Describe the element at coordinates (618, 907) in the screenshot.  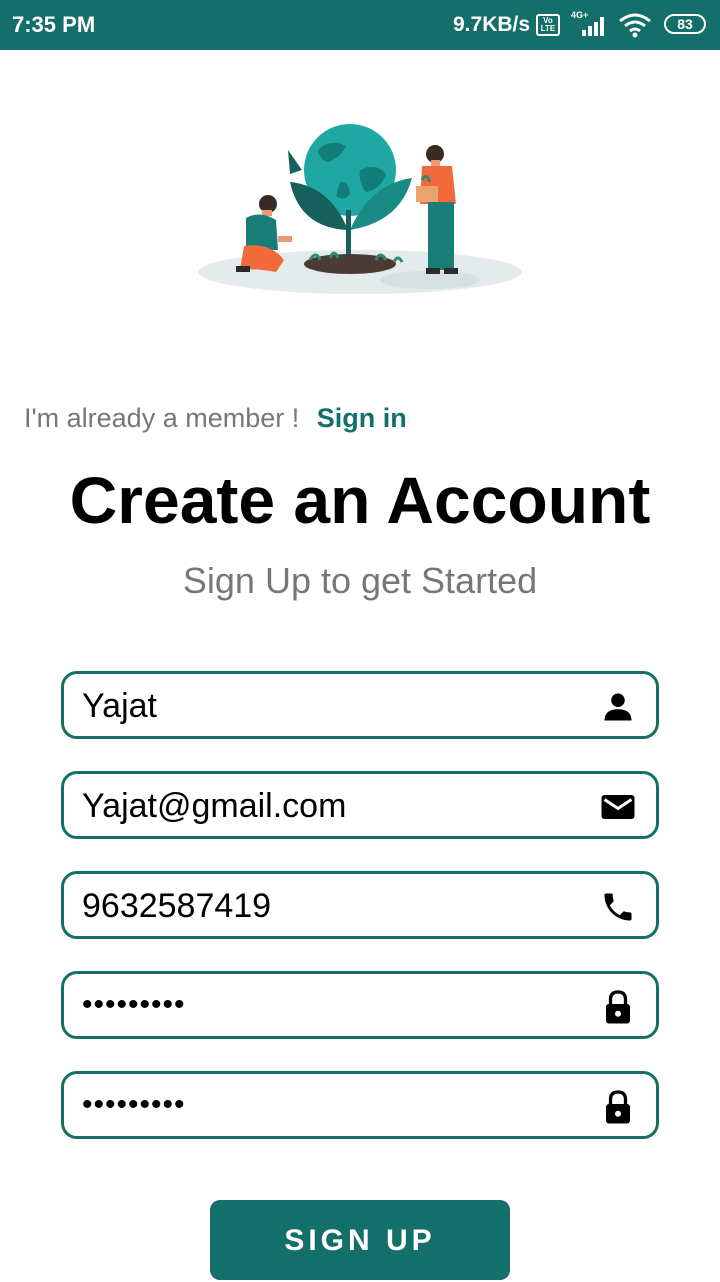
I see `phone-icon` at that location.